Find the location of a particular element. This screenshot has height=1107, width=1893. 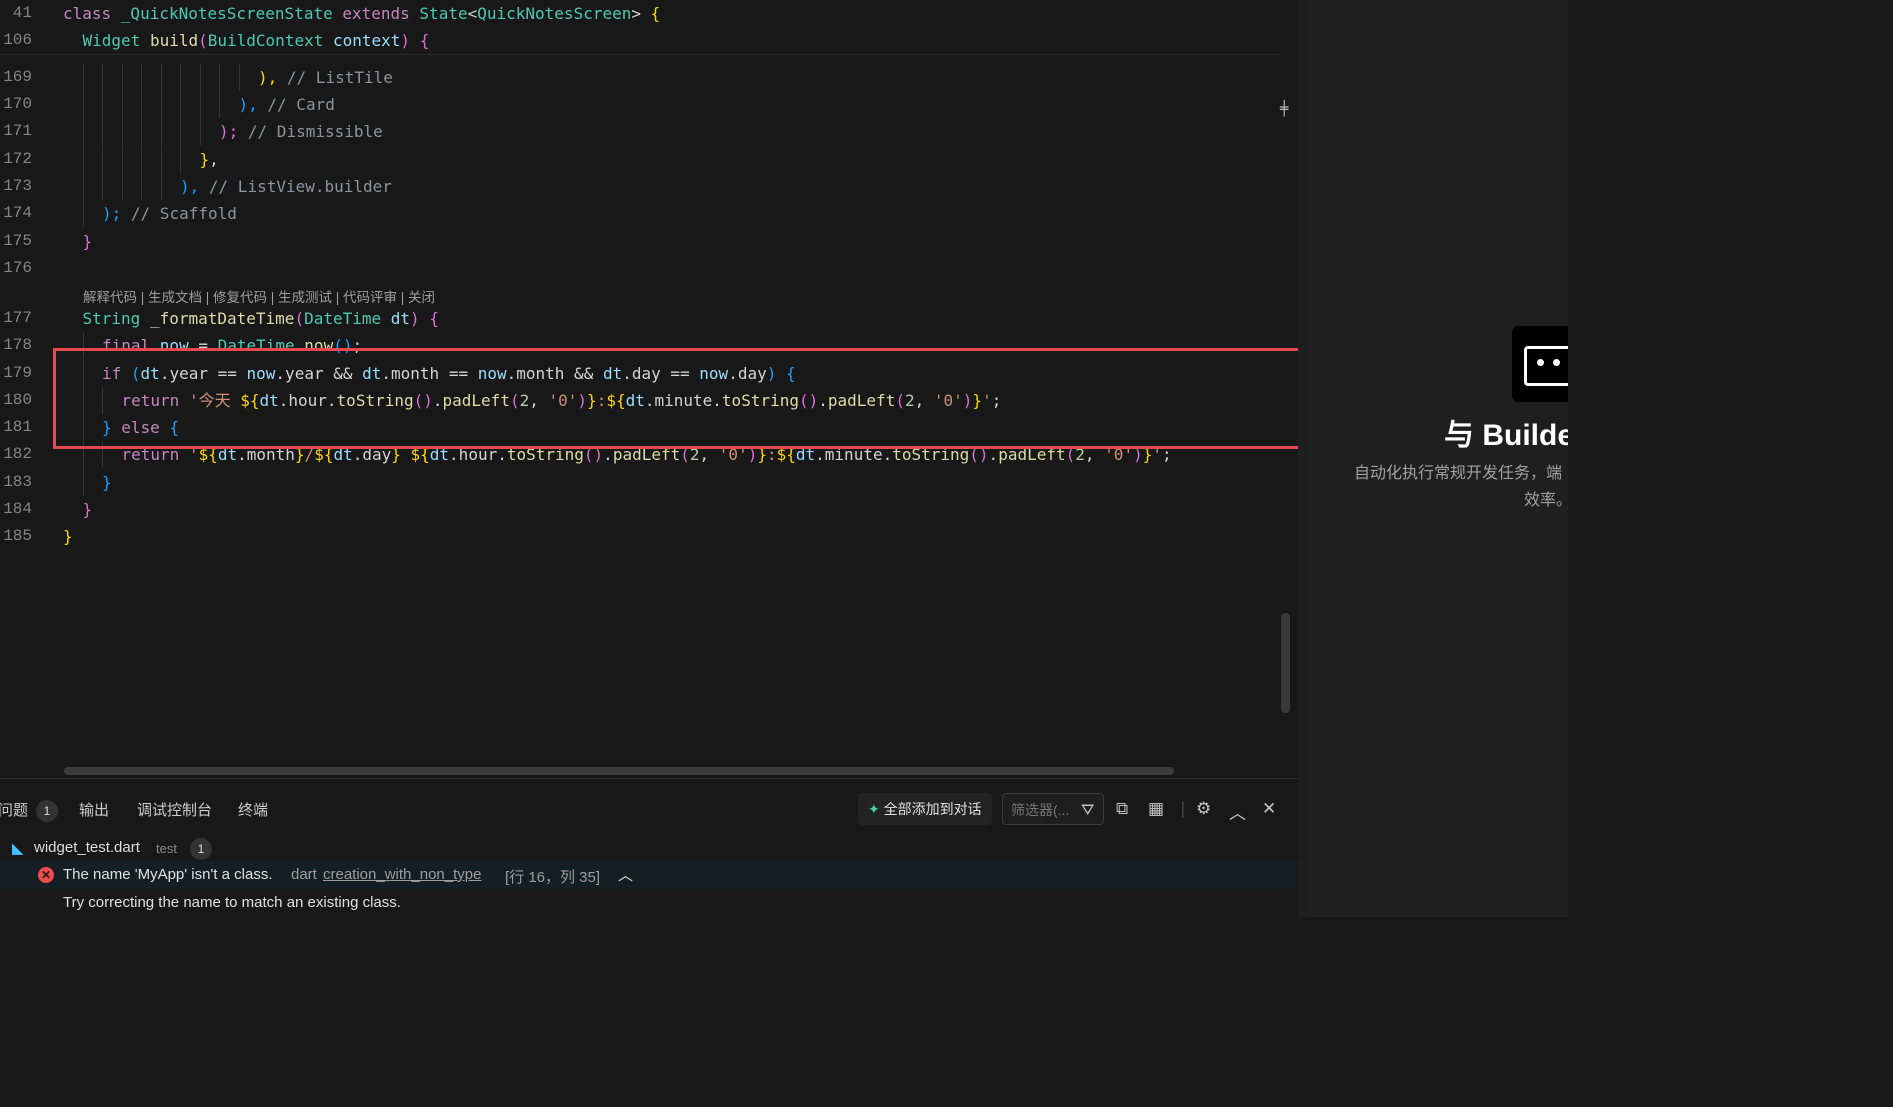

filter-input is located at coordinates (1044, 810).